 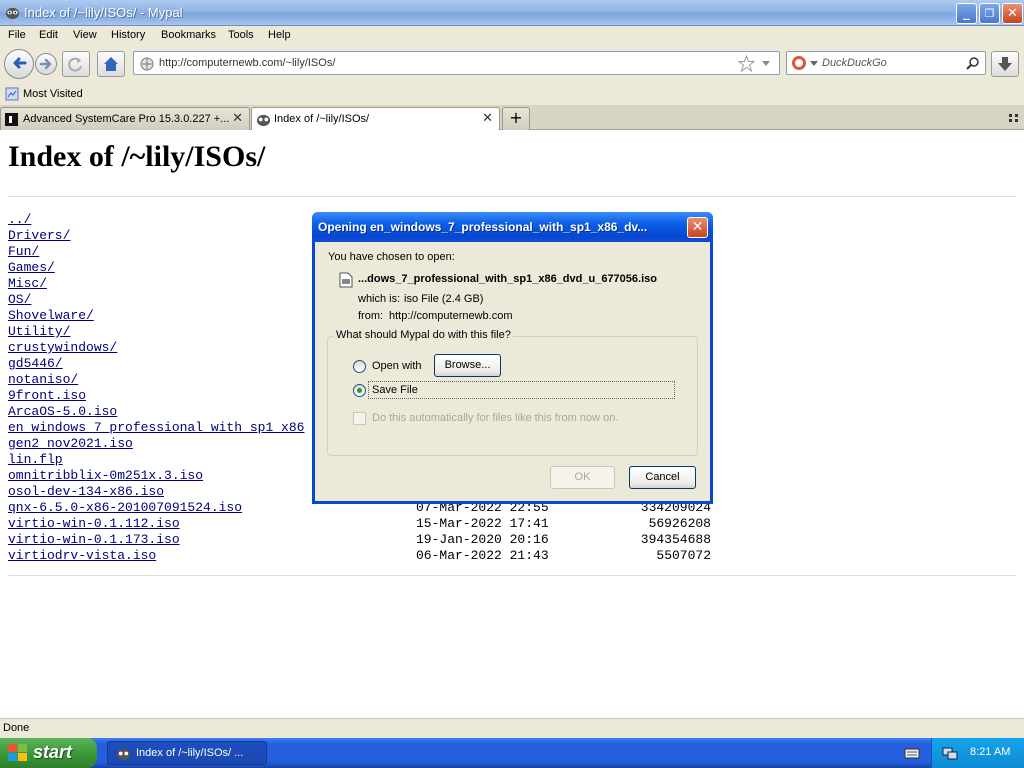 I want to click on url-dropdown-icon, so click(x=766, y=64).